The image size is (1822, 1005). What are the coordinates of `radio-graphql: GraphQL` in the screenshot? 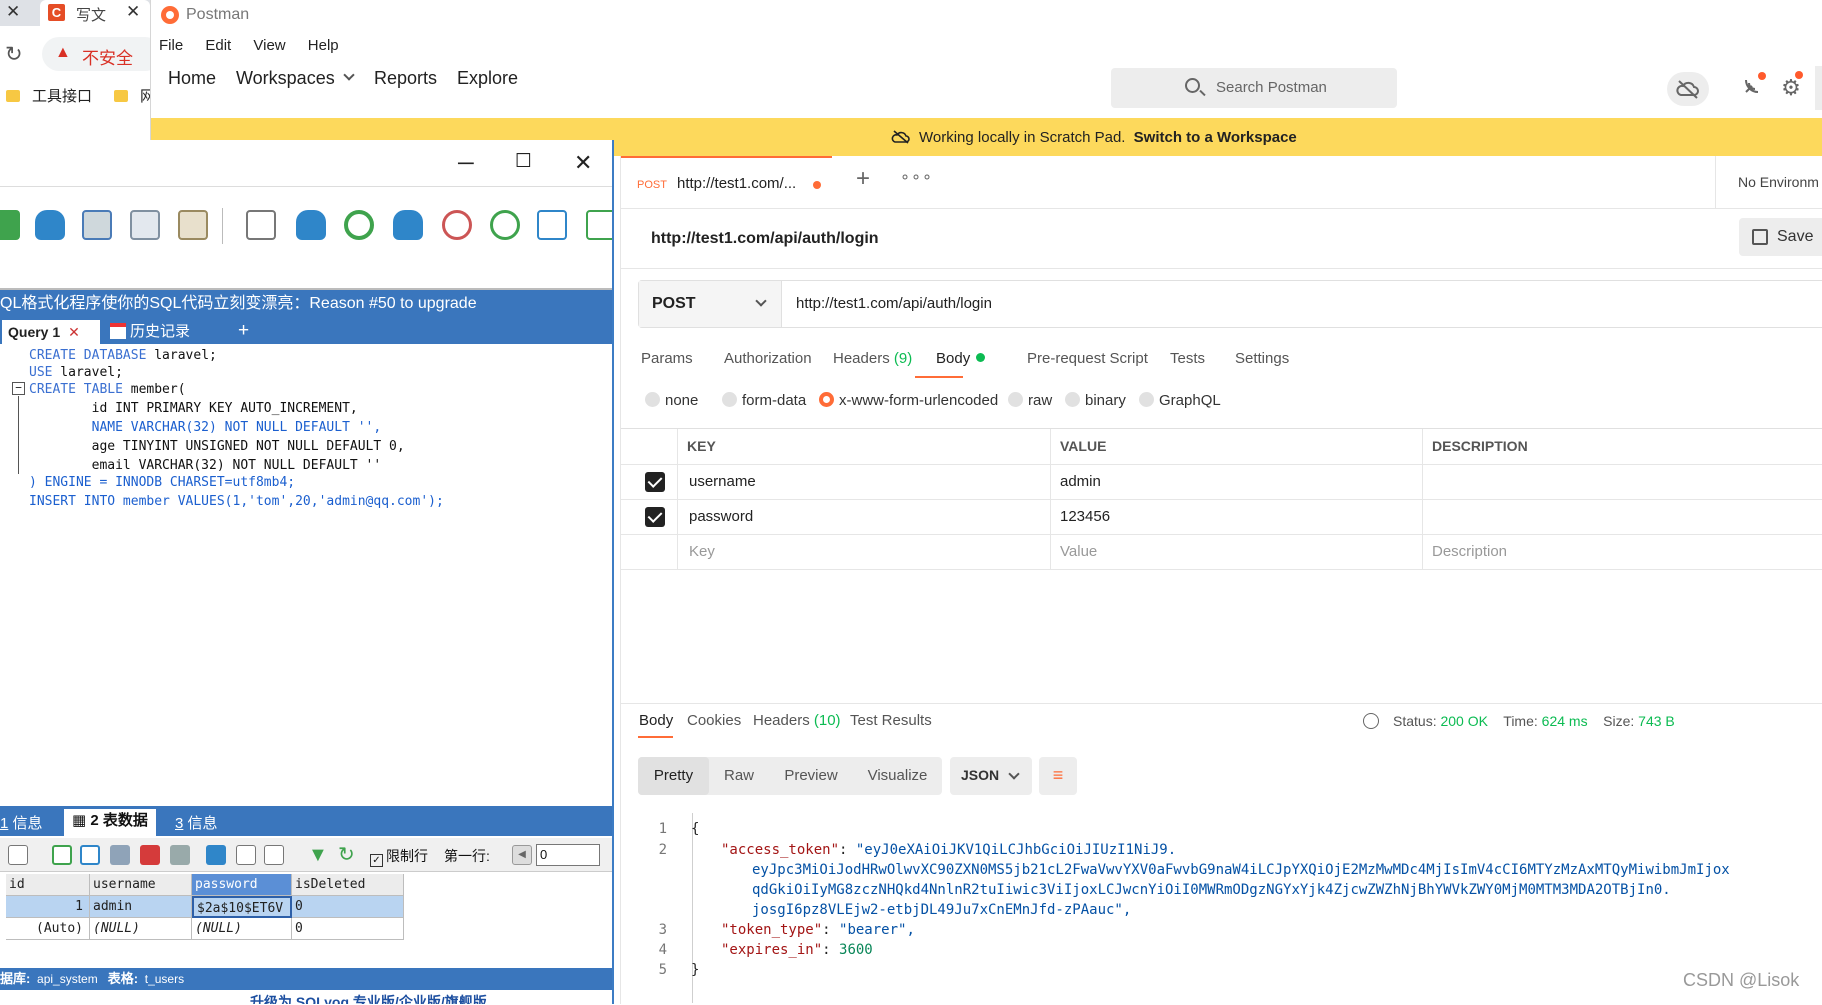 It's located at (1180, 400).